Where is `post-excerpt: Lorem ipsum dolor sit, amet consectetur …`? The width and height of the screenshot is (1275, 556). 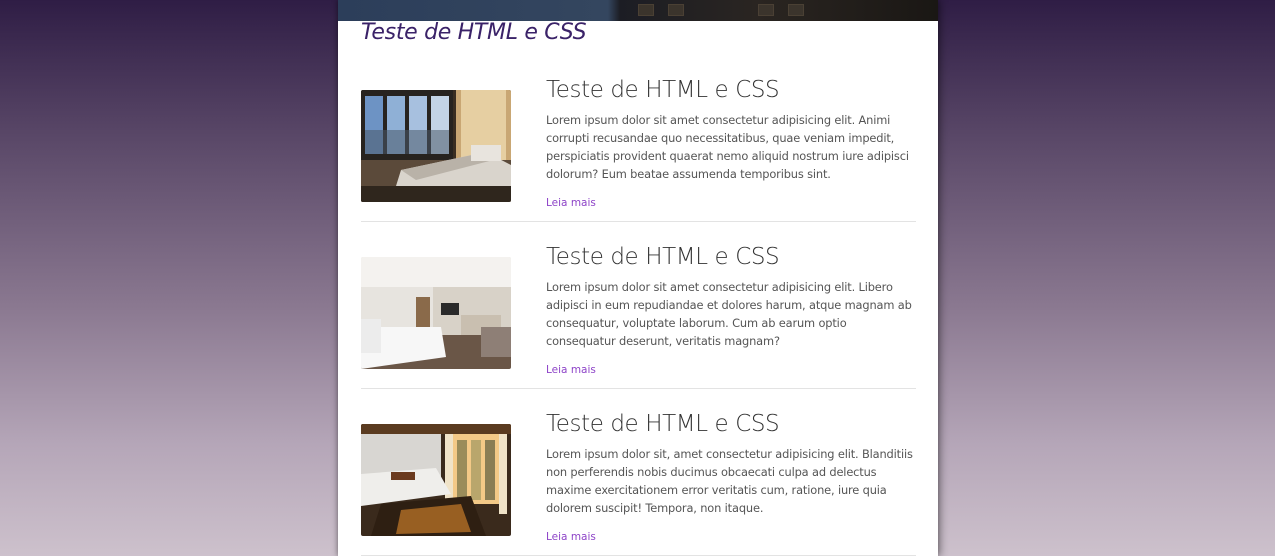
post-excerpt: Lorem ipsum dolor sit, amet consectetur … is located at coordinates (729, 481).